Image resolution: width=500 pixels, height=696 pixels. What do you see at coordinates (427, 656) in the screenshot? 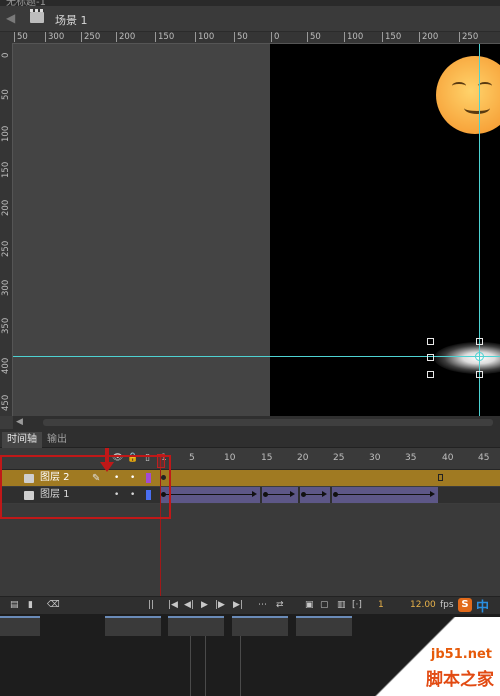
I see `watermark: jb51.net 脚本之家` at bounding box center [427, 656].